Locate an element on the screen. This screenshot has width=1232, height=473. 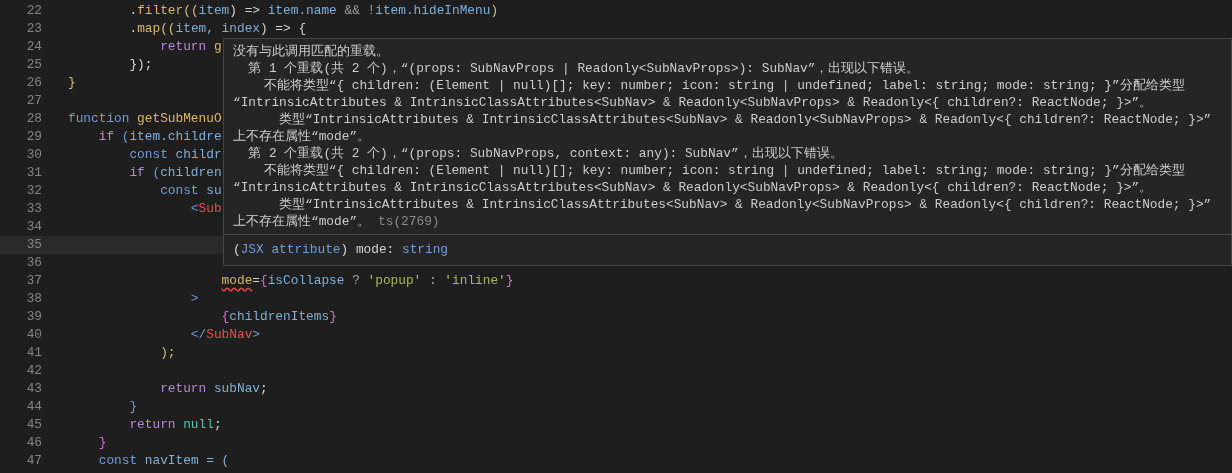
line-number: 24 is located at coordinates (33, 47).